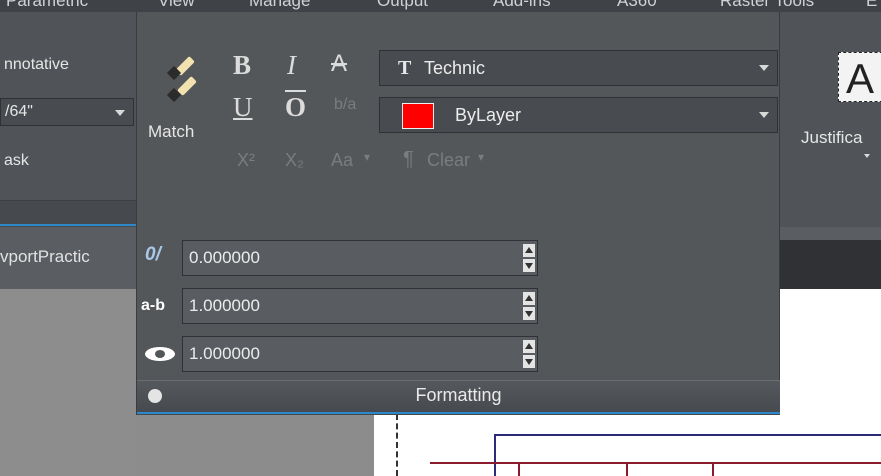 The height and width of the screenshot is (476, 881). I want to click on bold-button: B, so click(242, 65).